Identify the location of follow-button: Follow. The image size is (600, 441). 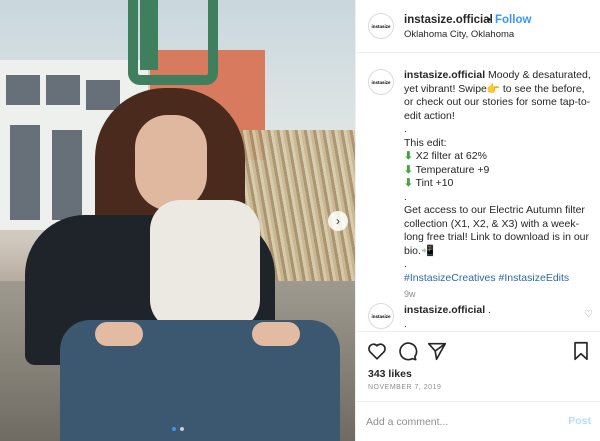
(513, 20).